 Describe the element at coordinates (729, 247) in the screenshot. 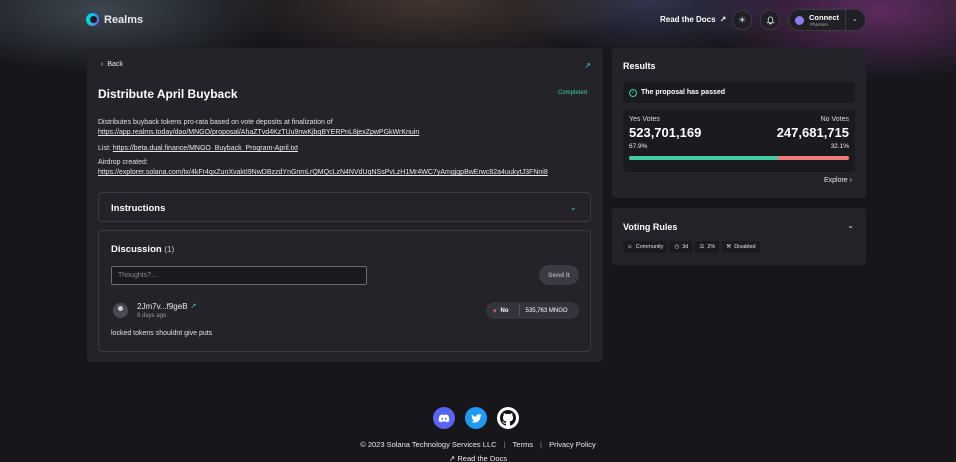

I see `gavel-icon: ⚒` at that location.